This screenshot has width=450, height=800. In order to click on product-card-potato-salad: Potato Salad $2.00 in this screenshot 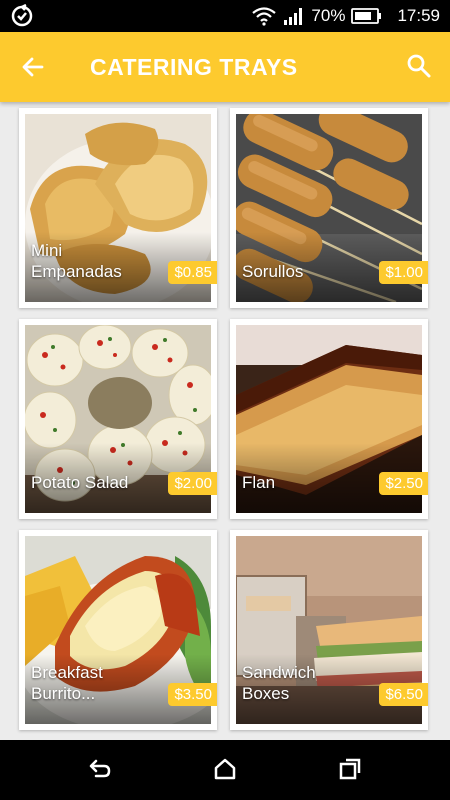, I will do `click(118, 419)`.